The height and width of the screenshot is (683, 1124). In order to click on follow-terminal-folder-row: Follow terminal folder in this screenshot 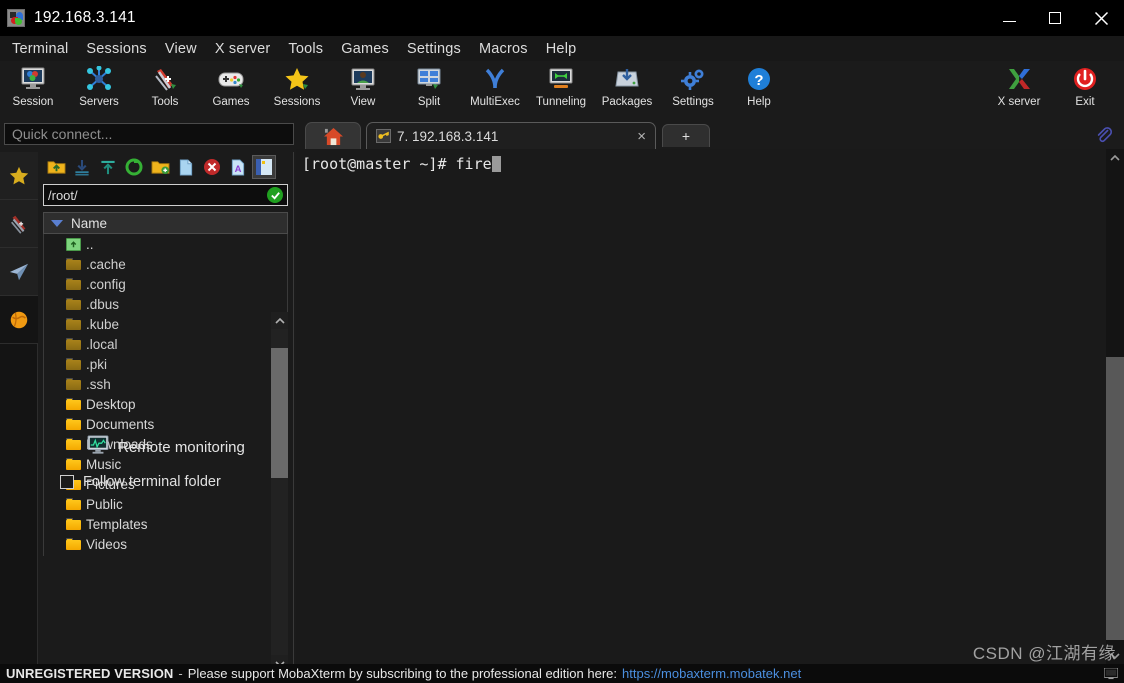, I will do `click(140, 482)`.